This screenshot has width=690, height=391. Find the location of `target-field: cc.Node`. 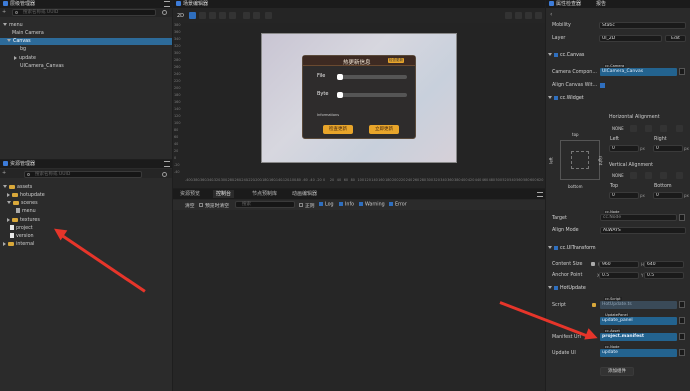

target-field: cc.Node is located at coordinates (638, 217).